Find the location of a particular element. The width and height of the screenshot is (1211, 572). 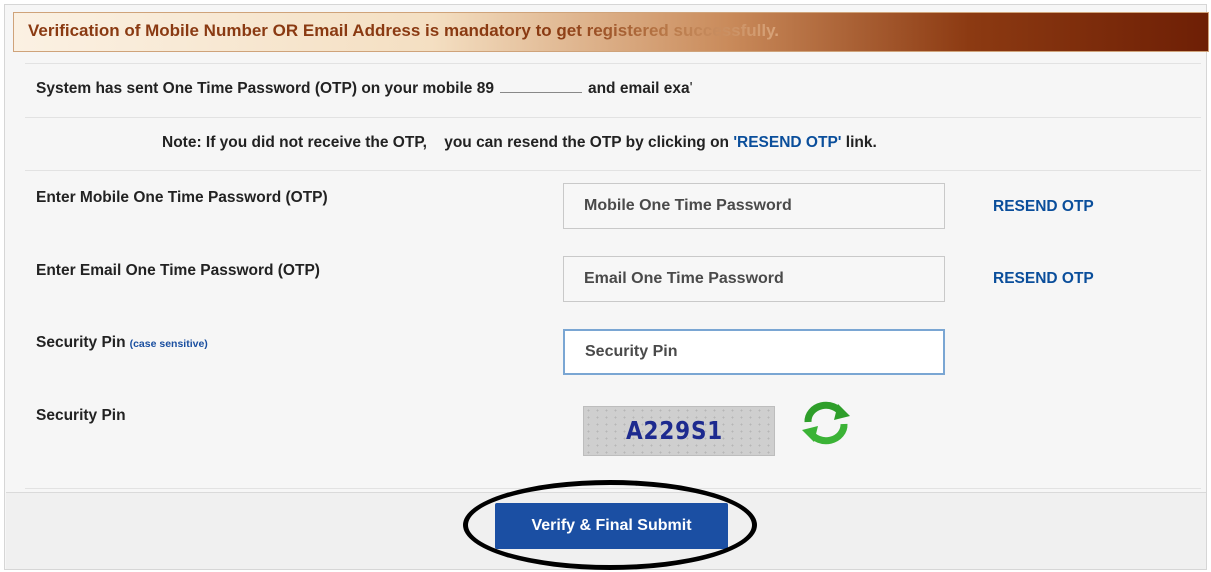

captcha-label: Security Pin is located at coordinates (81, 415).